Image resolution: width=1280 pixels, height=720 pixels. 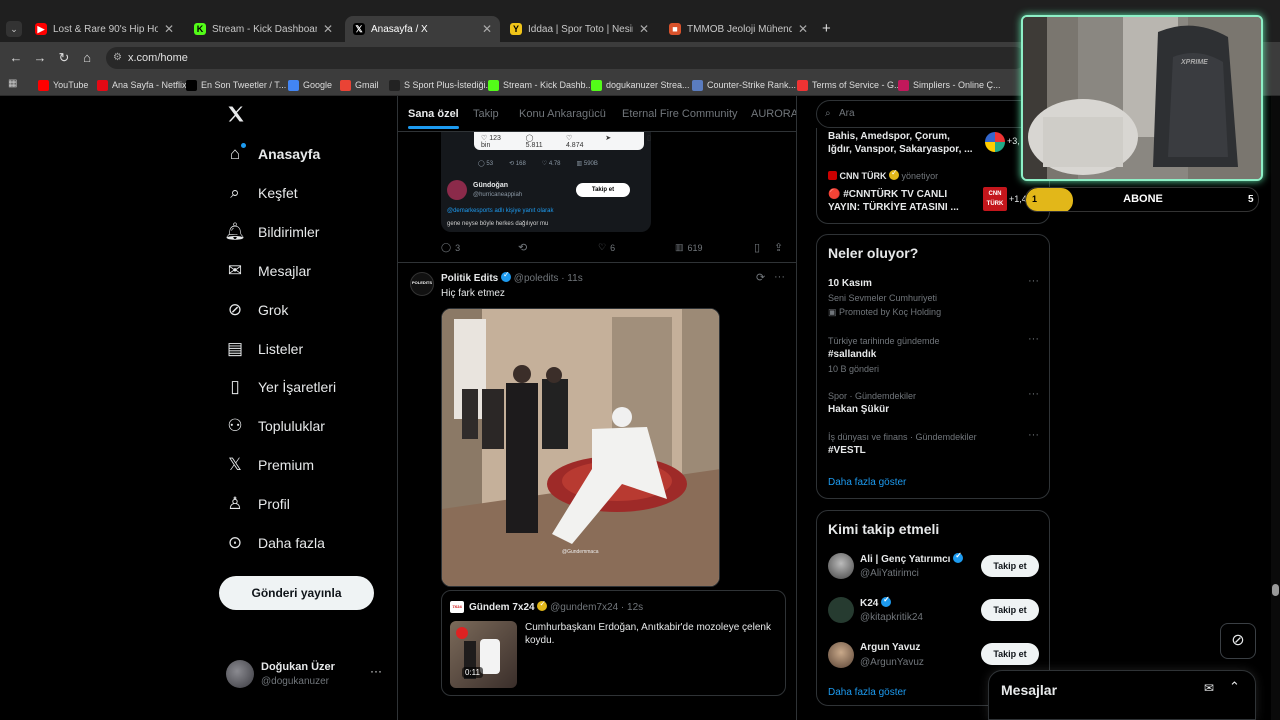 I want to click on browser-tab: ▶ Lost & Rare 90's Hip Hop | Unre ✕, so click(x=104, y=29).